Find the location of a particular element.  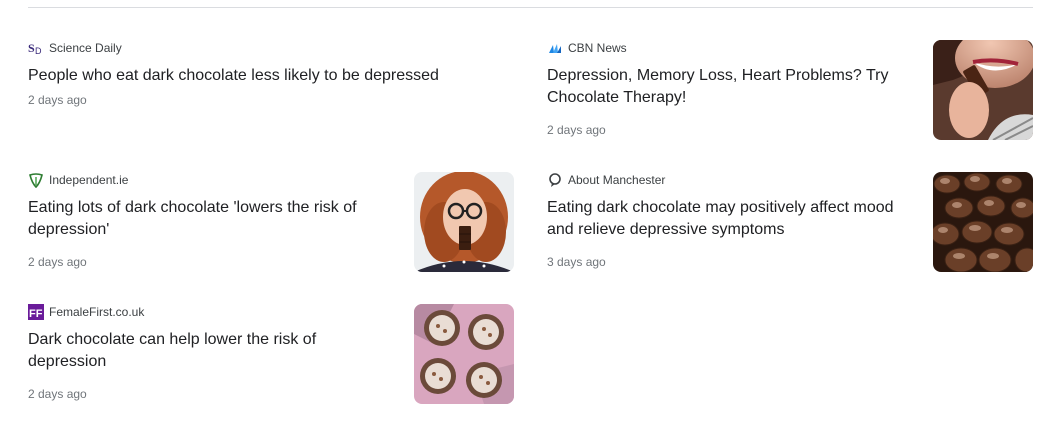

woman-eating-chocolate-photo is located at coordinates (983, 90).